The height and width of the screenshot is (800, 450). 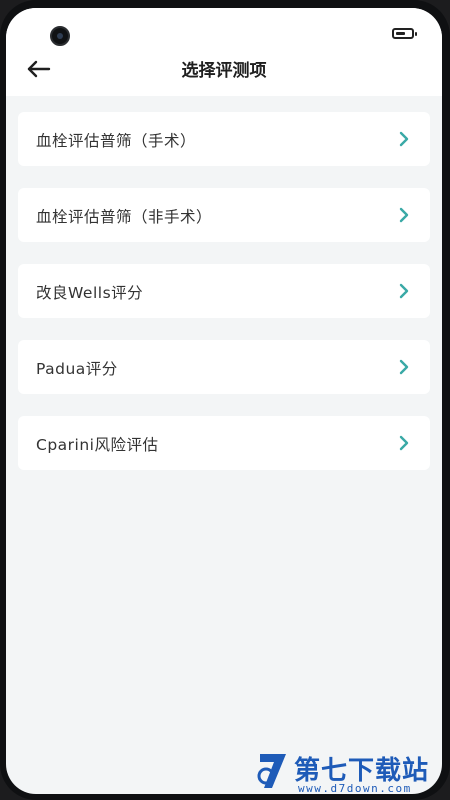 I want to click on list-item-label: 血栓评估普筛（非手术）, so click(x=124, y=217).